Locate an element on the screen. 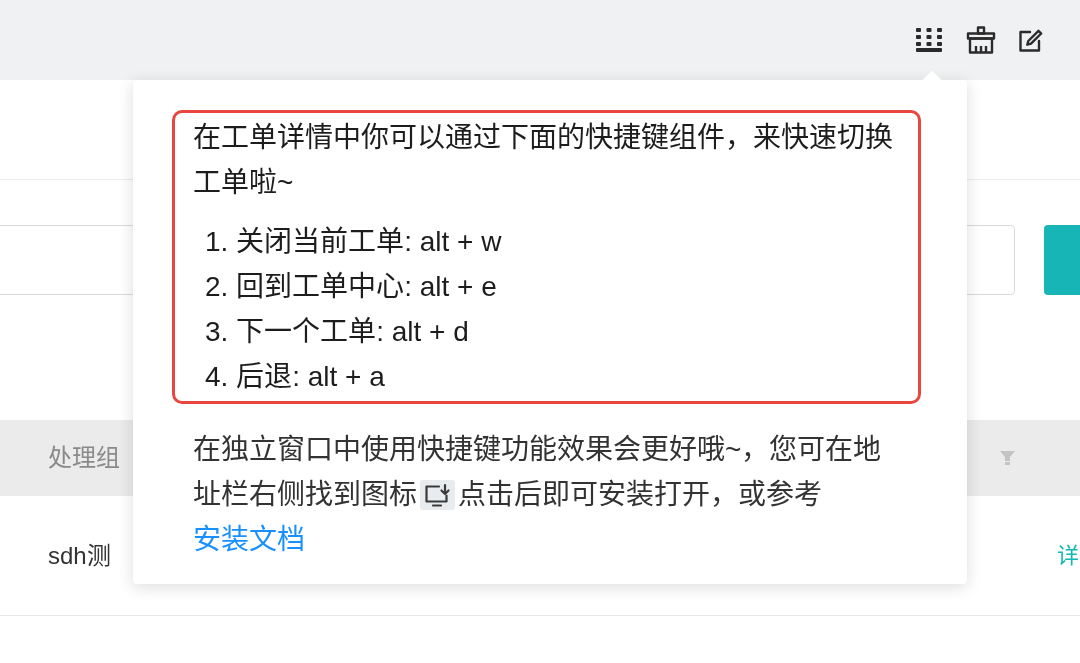 The height and width of the screenshot is (663, 1080). intro-text: 在工单详情中你可以通过下面的快捷键组件，来快速切换工单啦~ is located at coordinates (543, 160).